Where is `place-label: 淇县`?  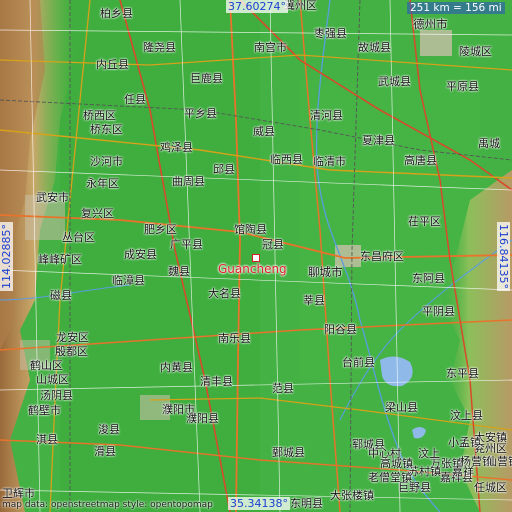 place-label: 淇县 is located at coordinates (47, 440).